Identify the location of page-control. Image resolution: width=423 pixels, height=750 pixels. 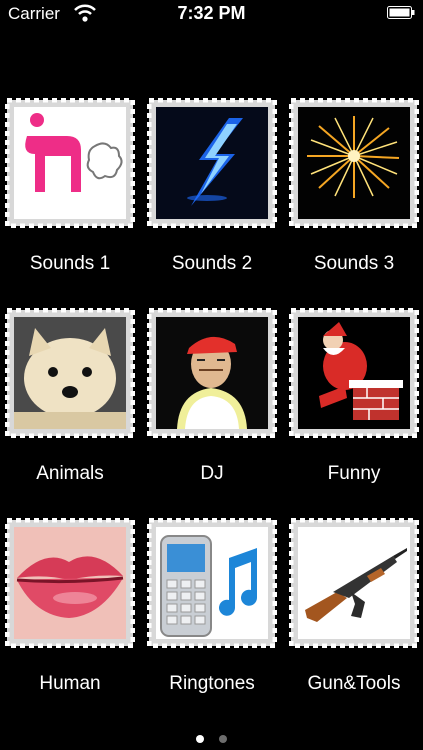
(211, 739).